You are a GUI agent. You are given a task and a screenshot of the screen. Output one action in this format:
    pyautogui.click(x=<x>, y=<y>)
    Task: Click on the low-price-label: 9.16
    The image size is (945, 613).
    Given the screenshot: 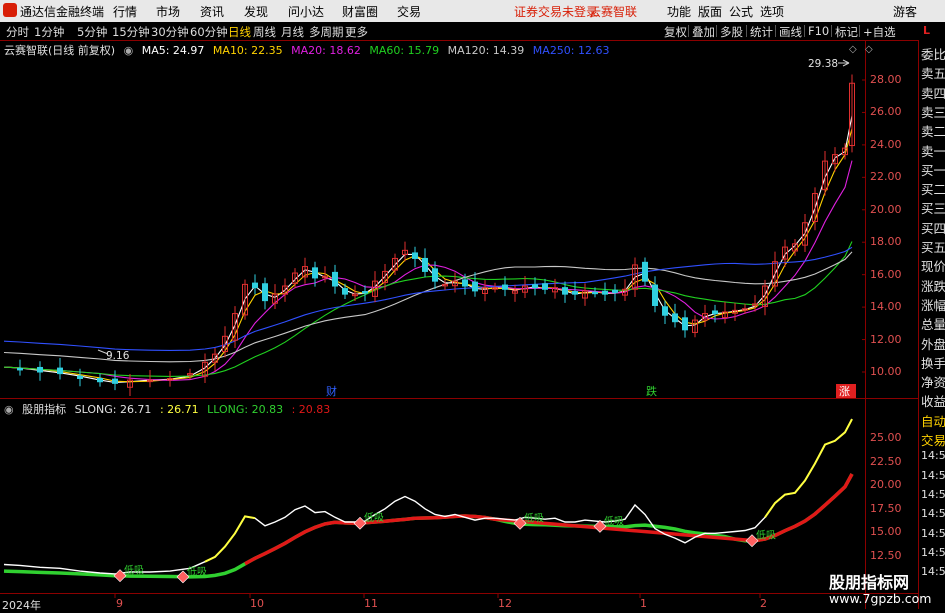 What is the action you would take?
    pyautogui.click(x=118, y=356)
    